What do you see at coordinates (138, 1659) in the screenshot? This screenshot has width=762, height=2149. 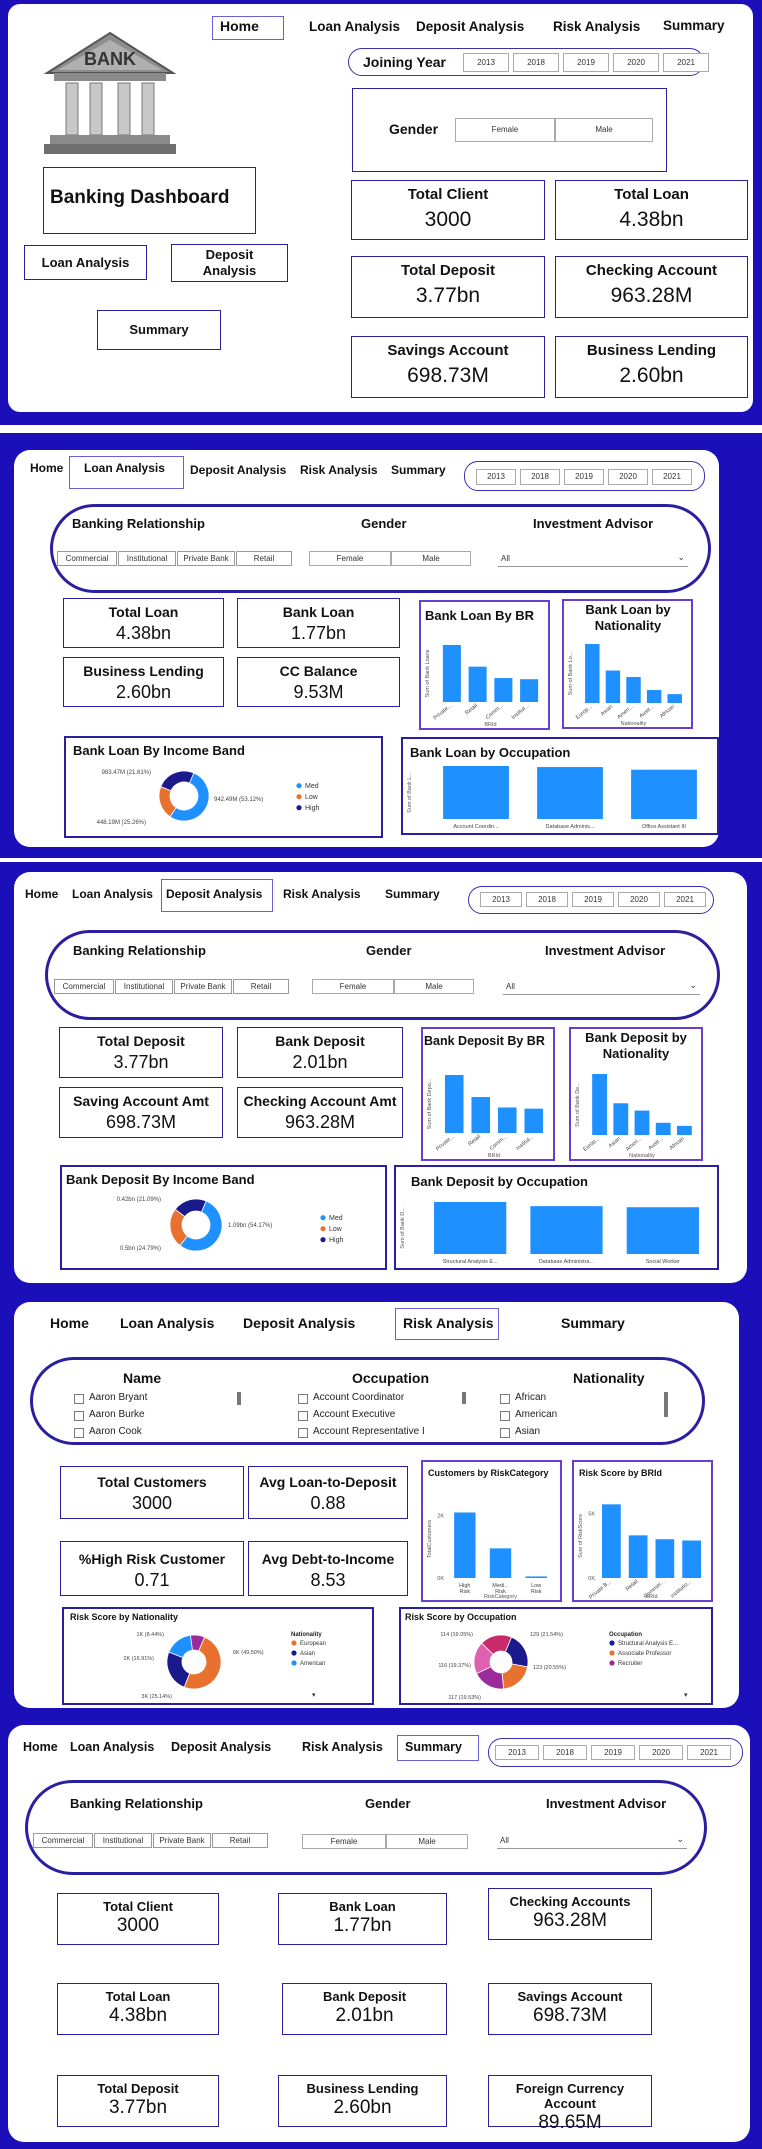 I see `data-label: 2K (16.91%)` at bounding box center [138, 1659].